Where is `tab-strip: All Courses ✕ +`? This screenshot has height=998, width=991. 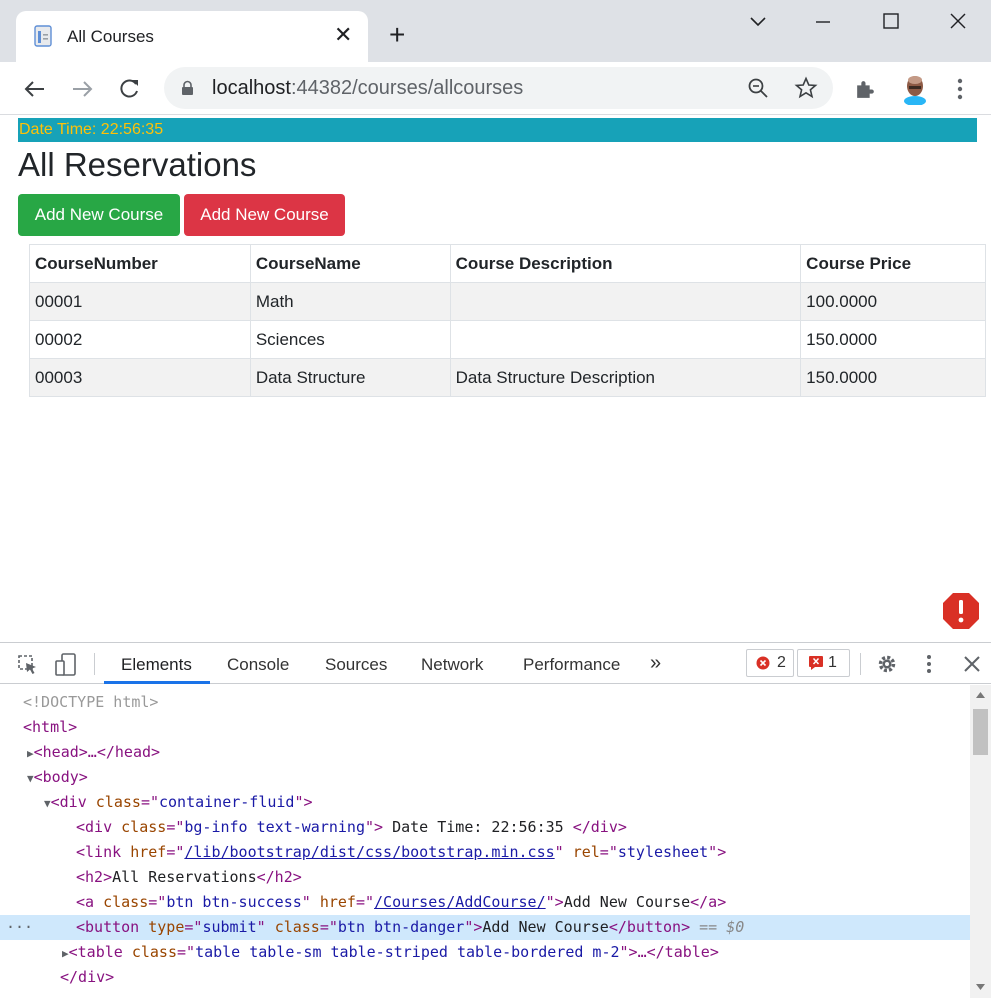 tab-strip: All Courses ✕ + is located at coordinates (495, 31).